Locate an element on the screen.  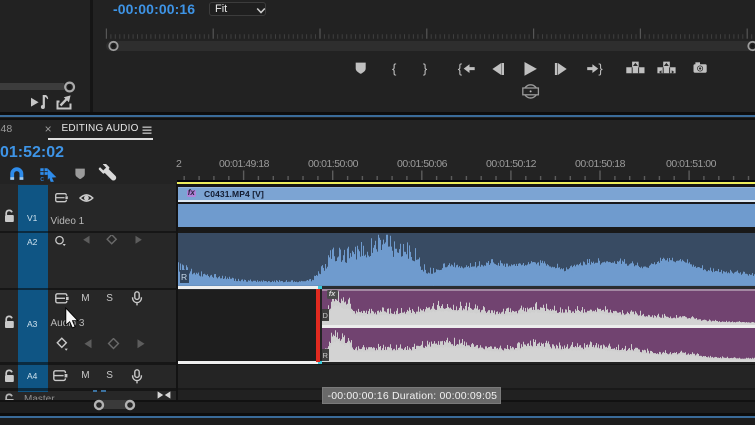
svg-text: c is located at coordinates (42, 178).